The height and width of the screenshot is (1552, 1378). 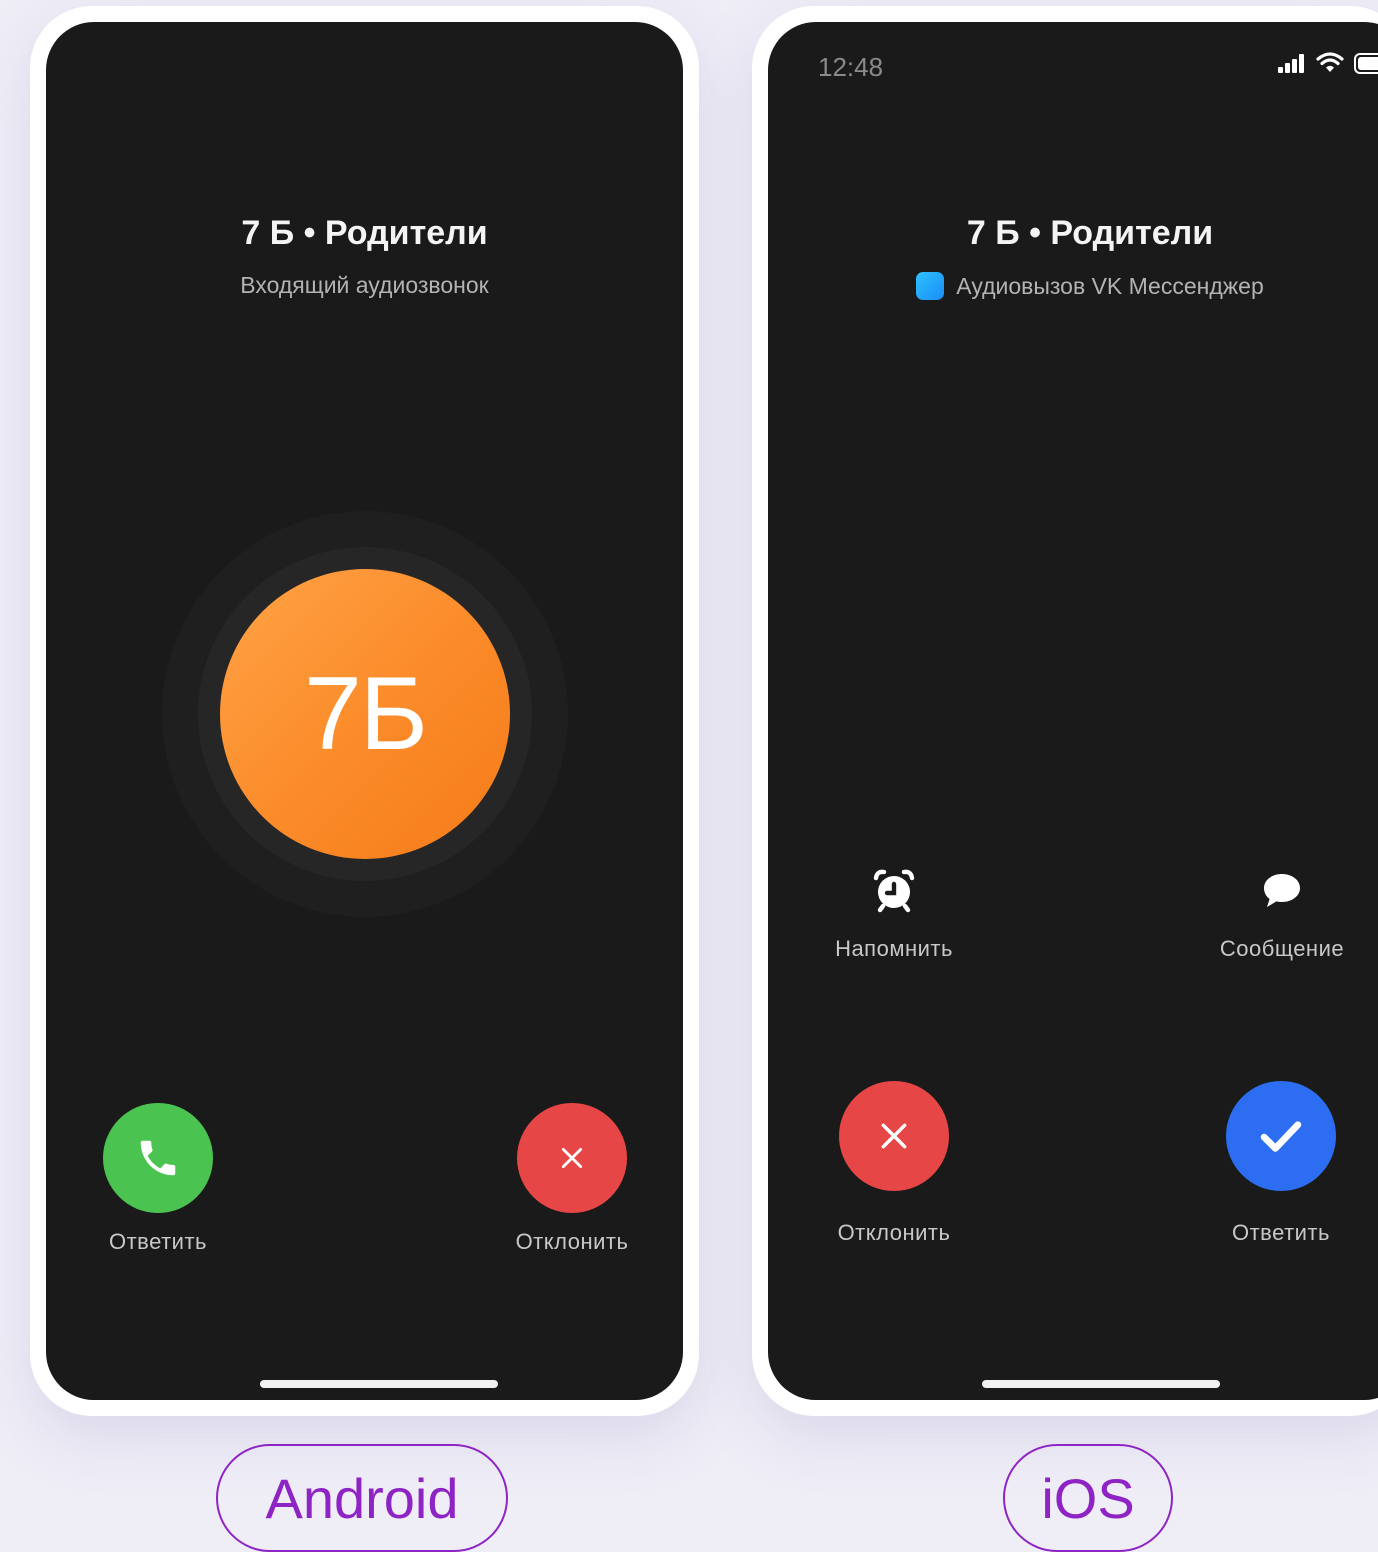 I want to click on phone-icon, so click(x=158, y=1158).